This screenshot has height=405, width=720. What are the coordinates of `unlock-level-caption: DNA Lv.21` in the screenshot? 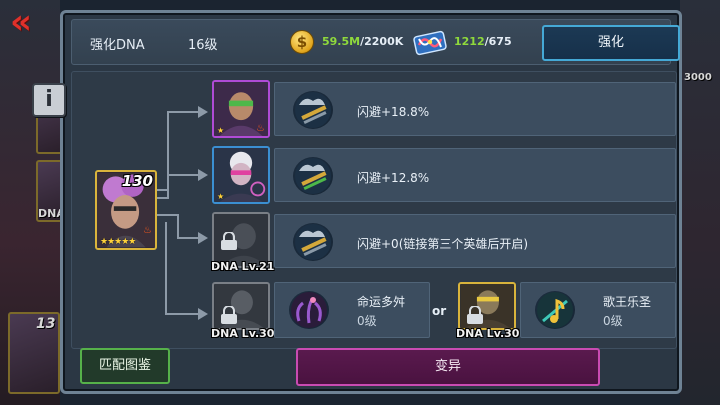 It's located at (243, 266).